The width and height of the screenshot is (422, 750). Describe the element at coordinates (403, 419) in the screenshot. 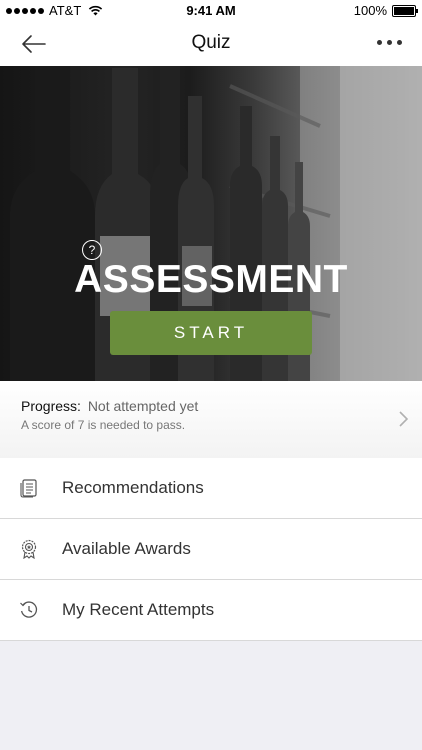

I see `chevron-right-icon` at that location.